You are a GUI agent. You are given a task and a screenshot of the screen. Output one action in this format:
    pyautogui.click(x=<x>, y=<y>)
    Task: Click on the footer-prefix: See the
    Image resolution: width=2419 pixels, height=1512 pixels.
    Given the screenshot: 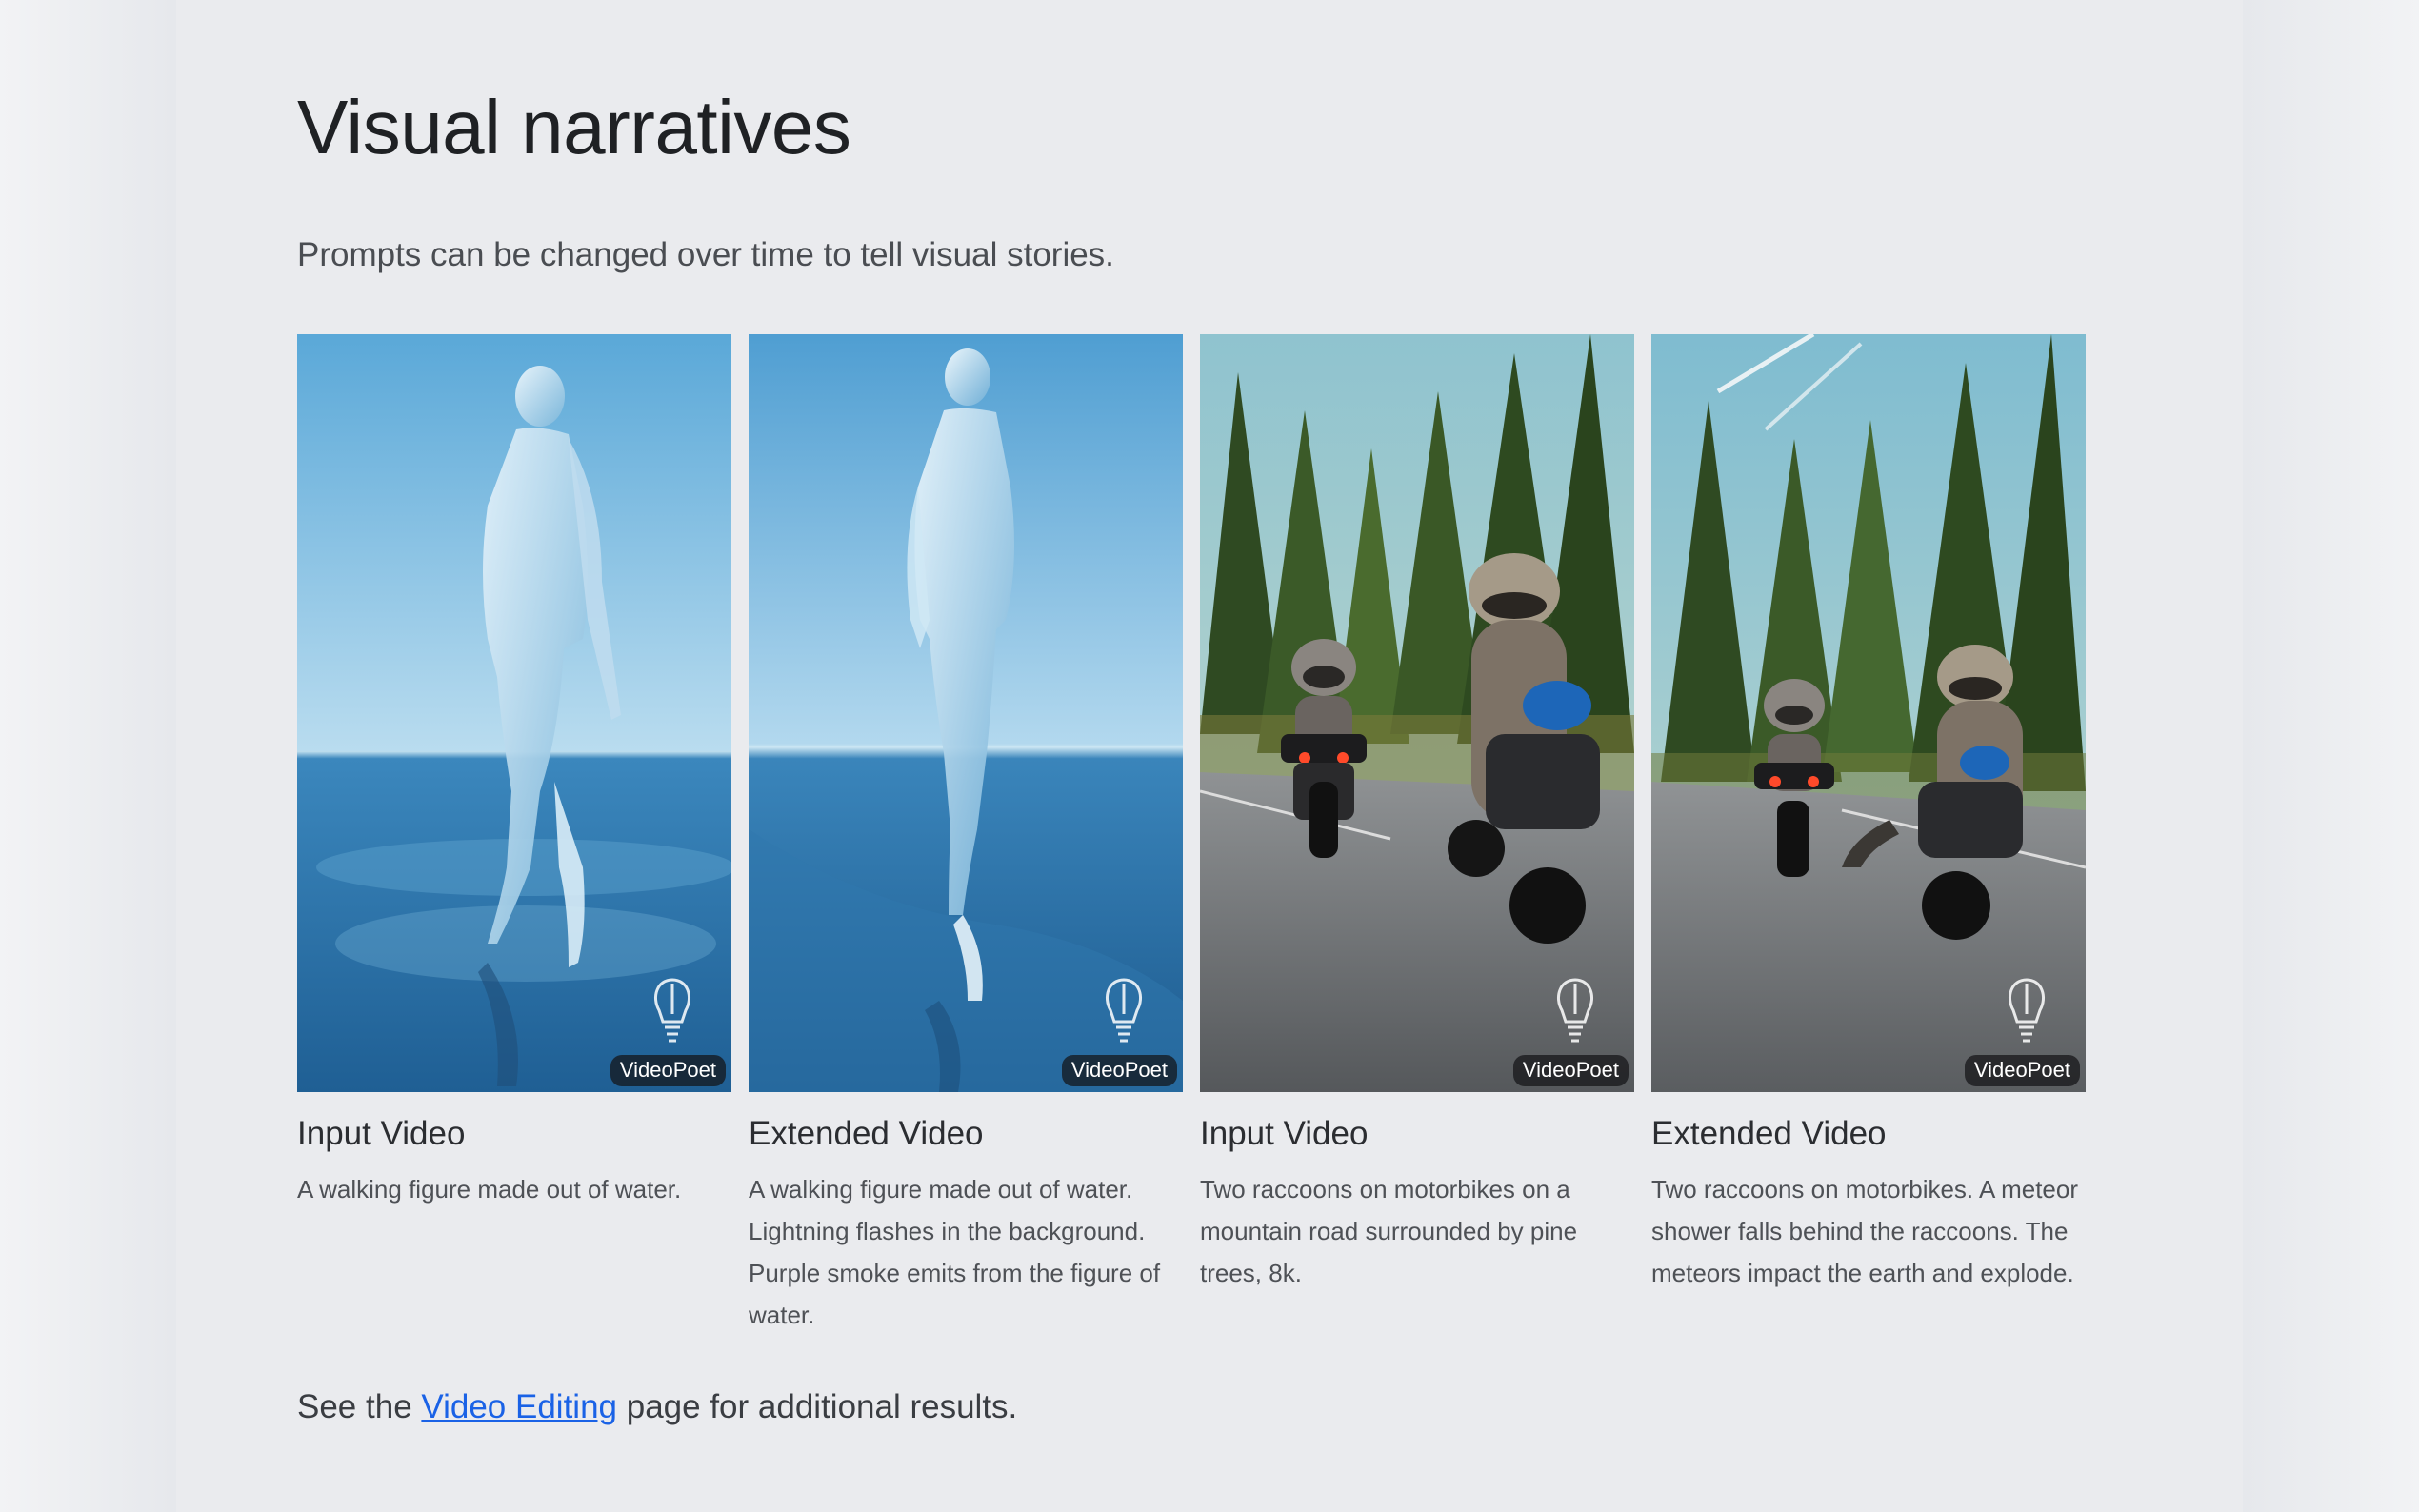 What is the action you would take?
    pyautogui.click(x=354, y=1406)
    